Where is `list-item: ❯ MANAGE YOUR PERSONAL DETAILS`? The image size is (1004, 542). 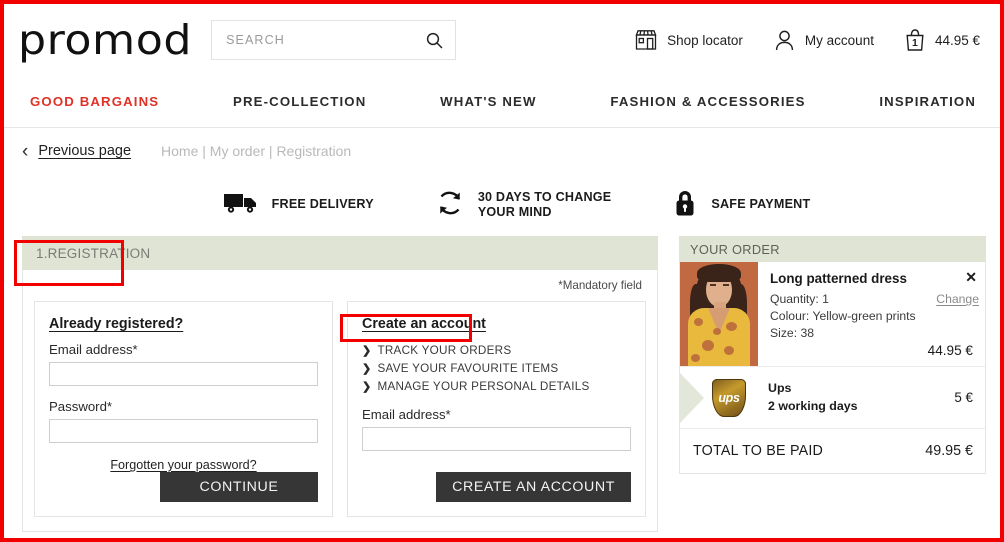
list-item: ❯ MANAGE YOUR PERSONAL DETAILS is located at coordinates (496, 387).